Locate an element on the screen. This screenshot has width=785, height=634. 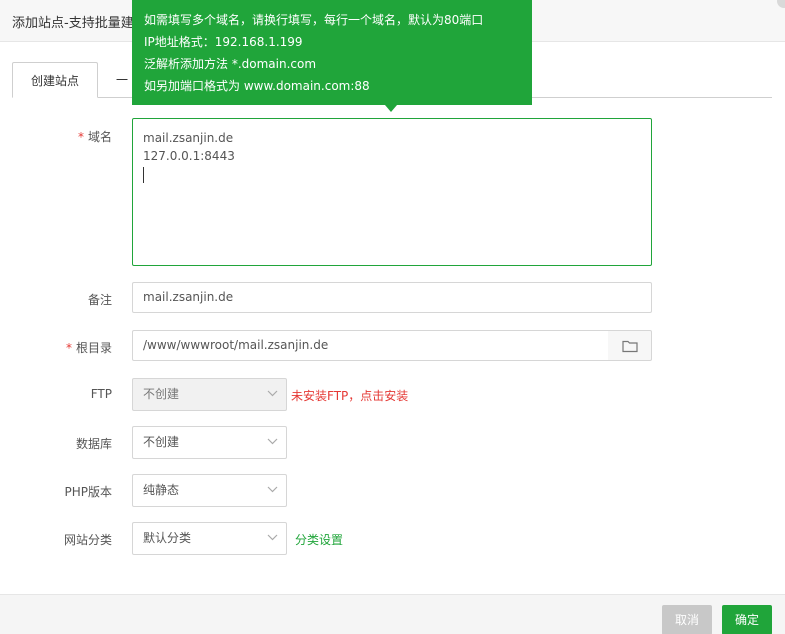
ftp-label: FTP is located at coordinates (101, 394).